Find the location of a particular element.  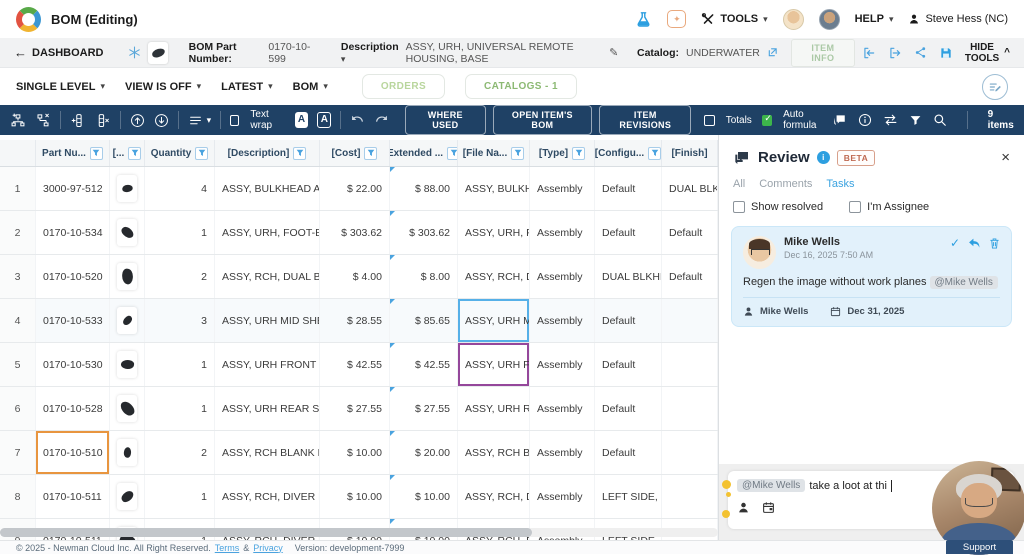

hide-tools-button: HIDE TOOLS ^ is located at coordinates (987, 53).